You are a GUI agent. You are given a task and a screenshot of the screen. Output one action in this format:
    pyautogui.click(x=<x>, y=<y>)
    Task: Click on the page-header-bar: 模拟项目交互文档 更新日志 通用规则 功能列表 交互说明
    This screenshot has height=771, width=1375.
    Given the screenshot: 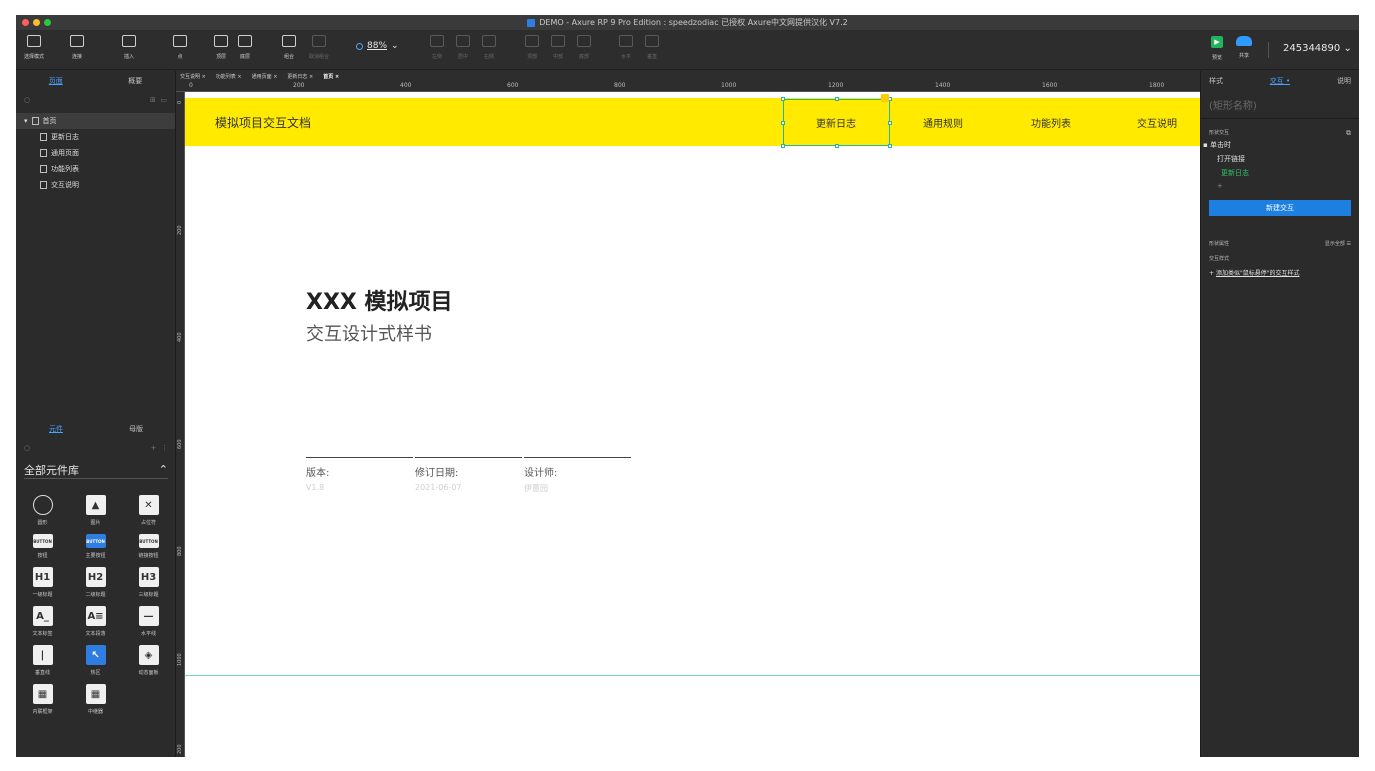 What is the action you would take?
    pyautogui.click(x=692, y=122)
    